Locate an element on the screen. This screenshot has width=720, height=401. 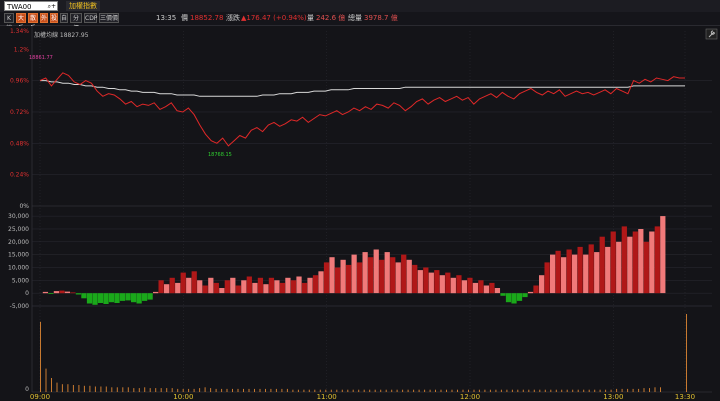
symbol-title: 加權指數 is located at coordinates (83, 6).